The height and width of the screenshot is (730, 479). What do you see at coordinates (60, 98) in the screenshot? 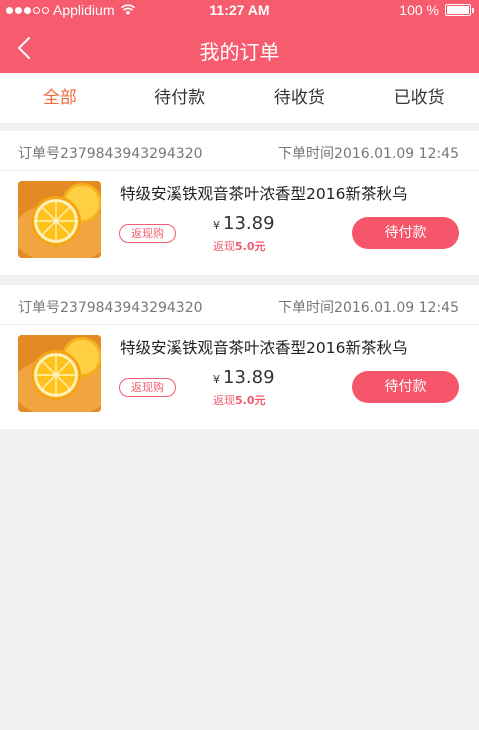
I see `tab-all: 全部` at bounding box center [60, 98].